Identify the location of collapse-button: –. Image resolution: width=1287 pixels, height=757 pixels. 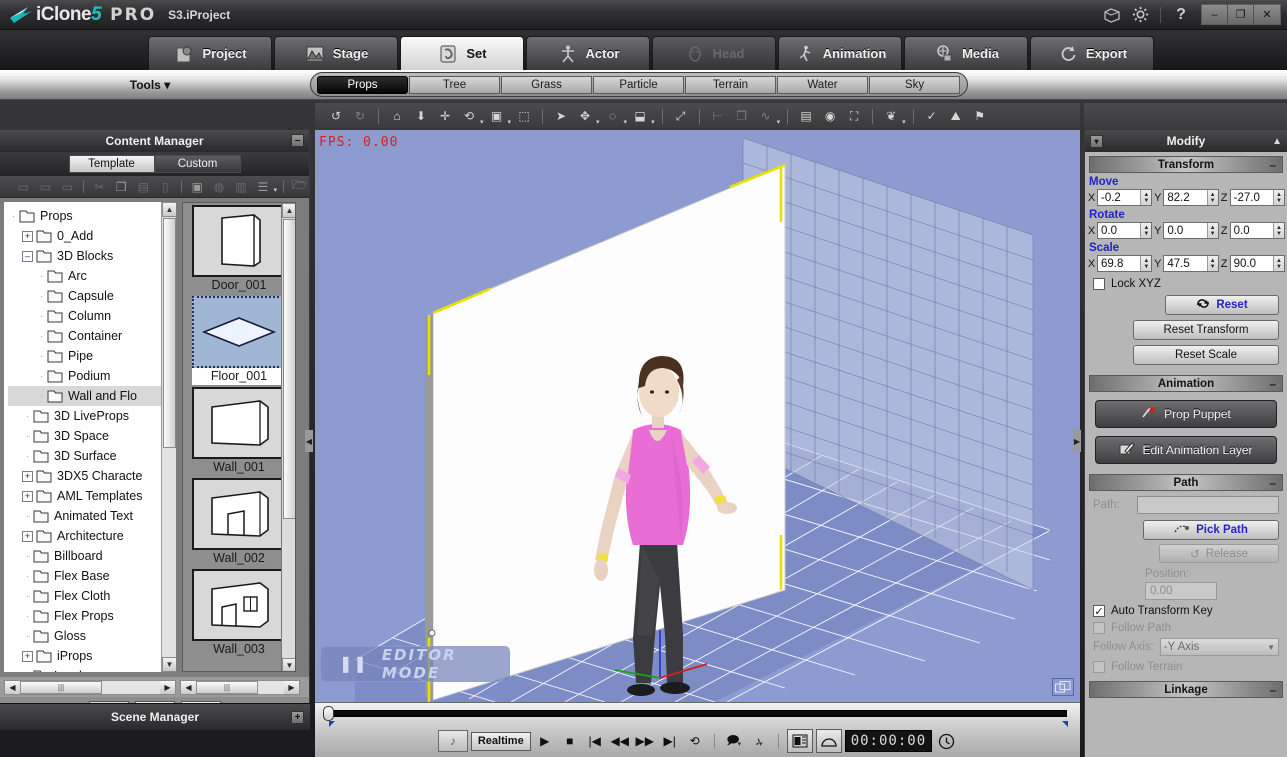
(297, 140).